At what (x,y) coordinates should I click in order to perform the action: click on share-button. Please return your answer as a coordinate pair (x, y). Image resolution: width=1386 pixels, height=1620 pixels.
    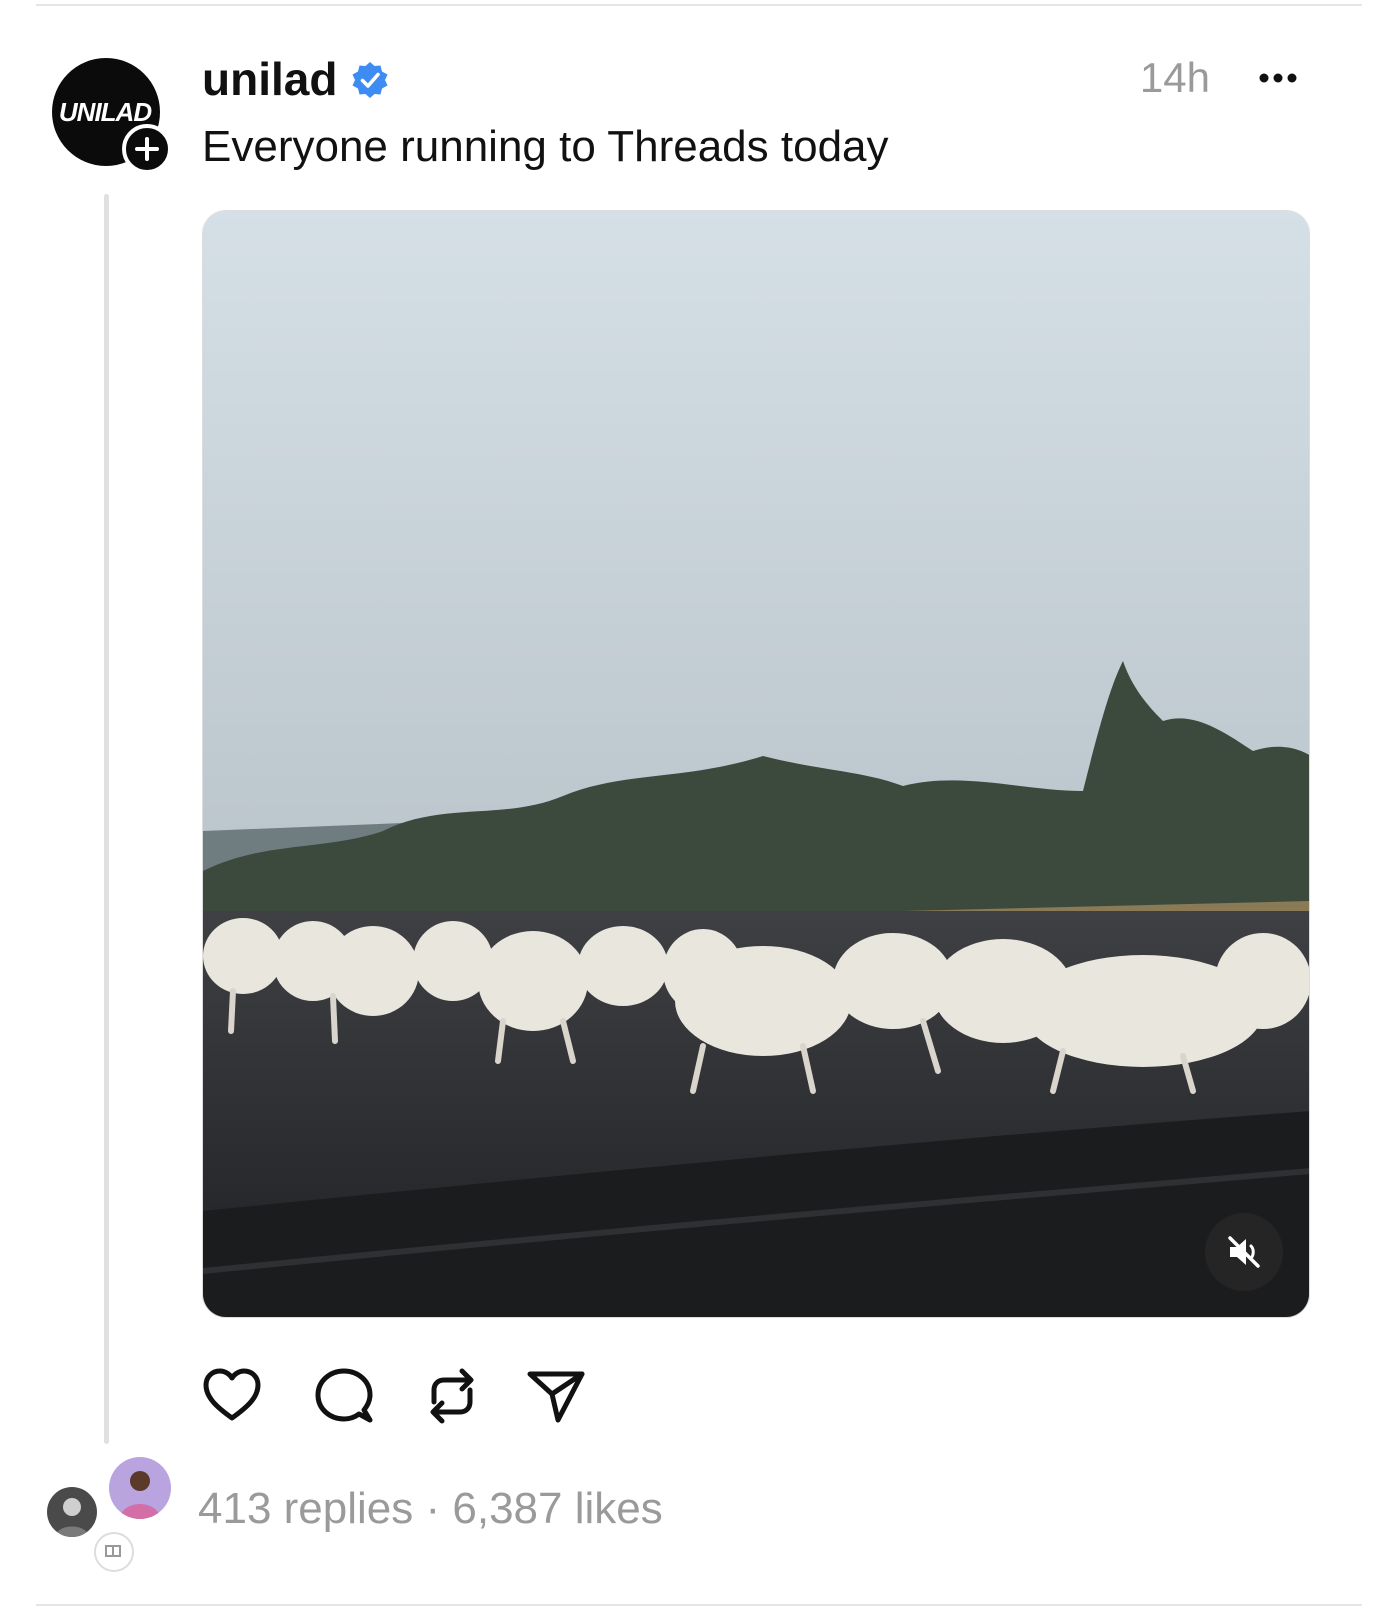
    Looking at the image, I should click on (556, 1396).